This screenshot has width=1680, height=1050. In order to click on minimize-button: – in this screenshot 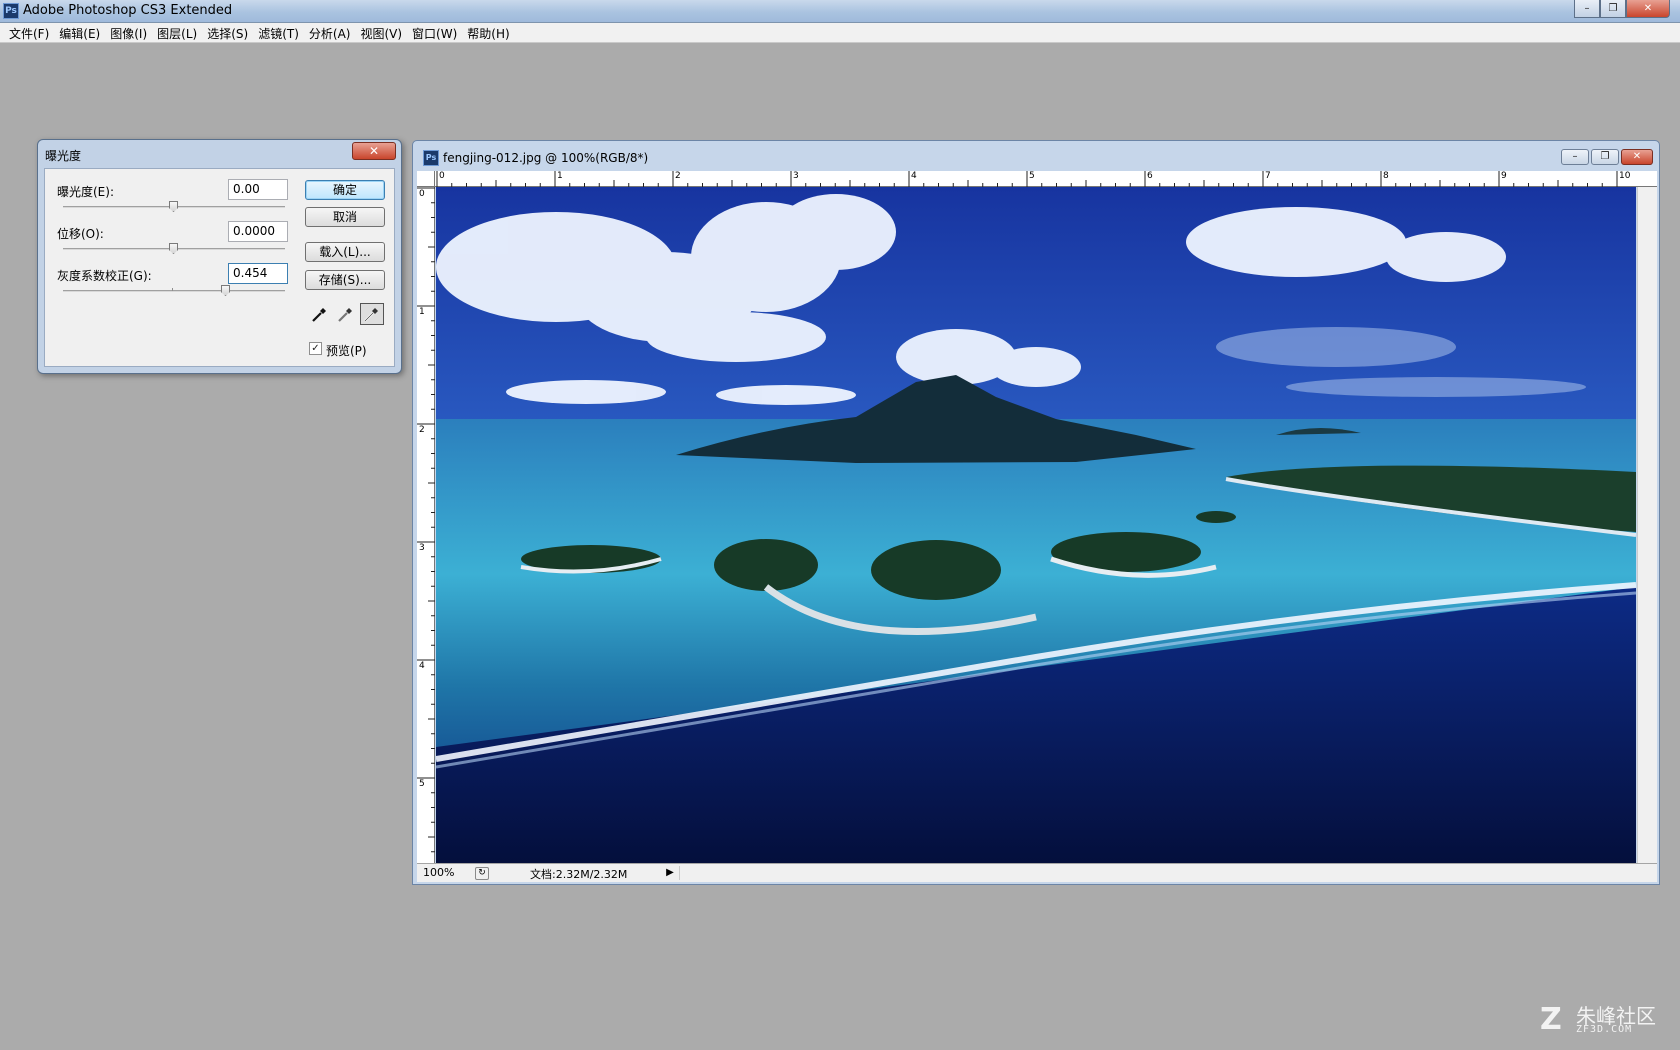, I will do `click(1587, 9)`.